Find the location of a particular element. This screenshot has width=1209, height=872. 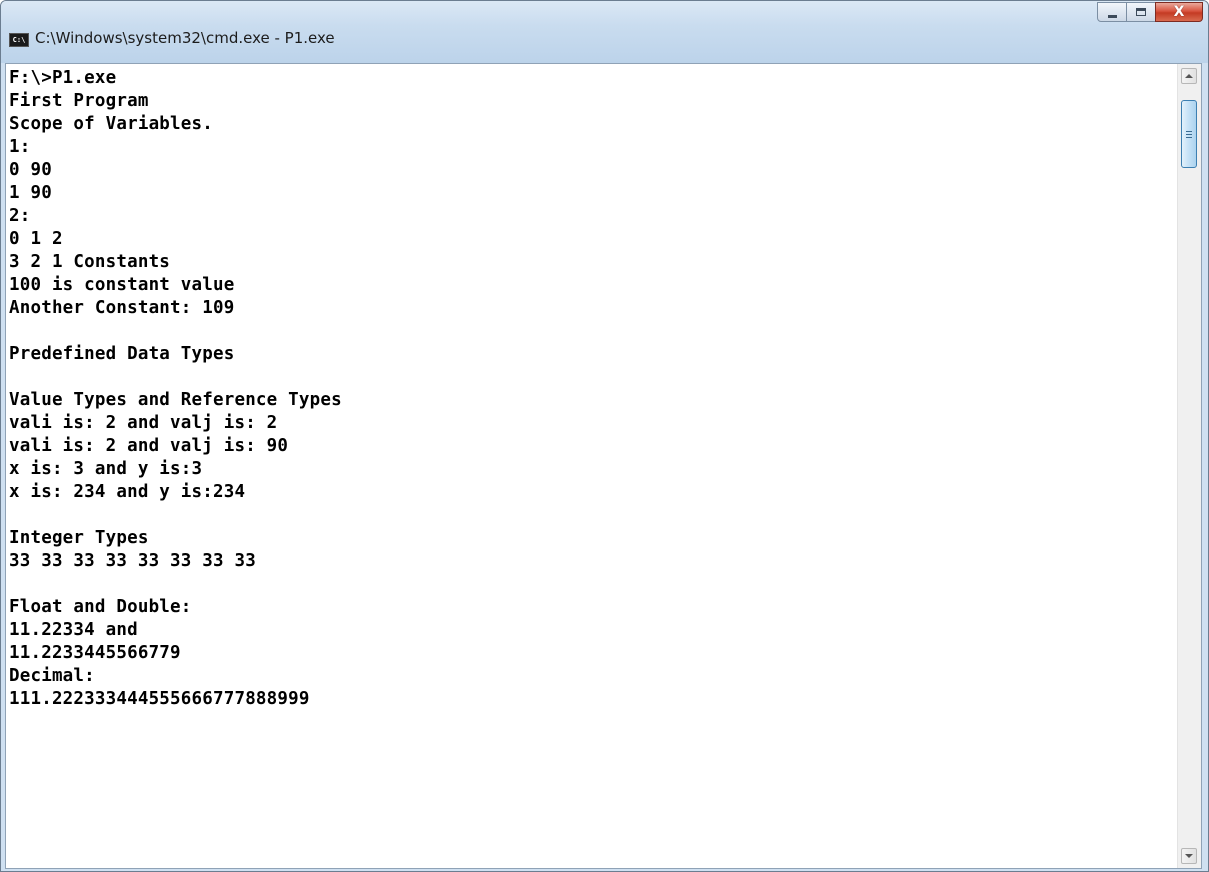

close-button: X is located at coordinates (1179, 12).